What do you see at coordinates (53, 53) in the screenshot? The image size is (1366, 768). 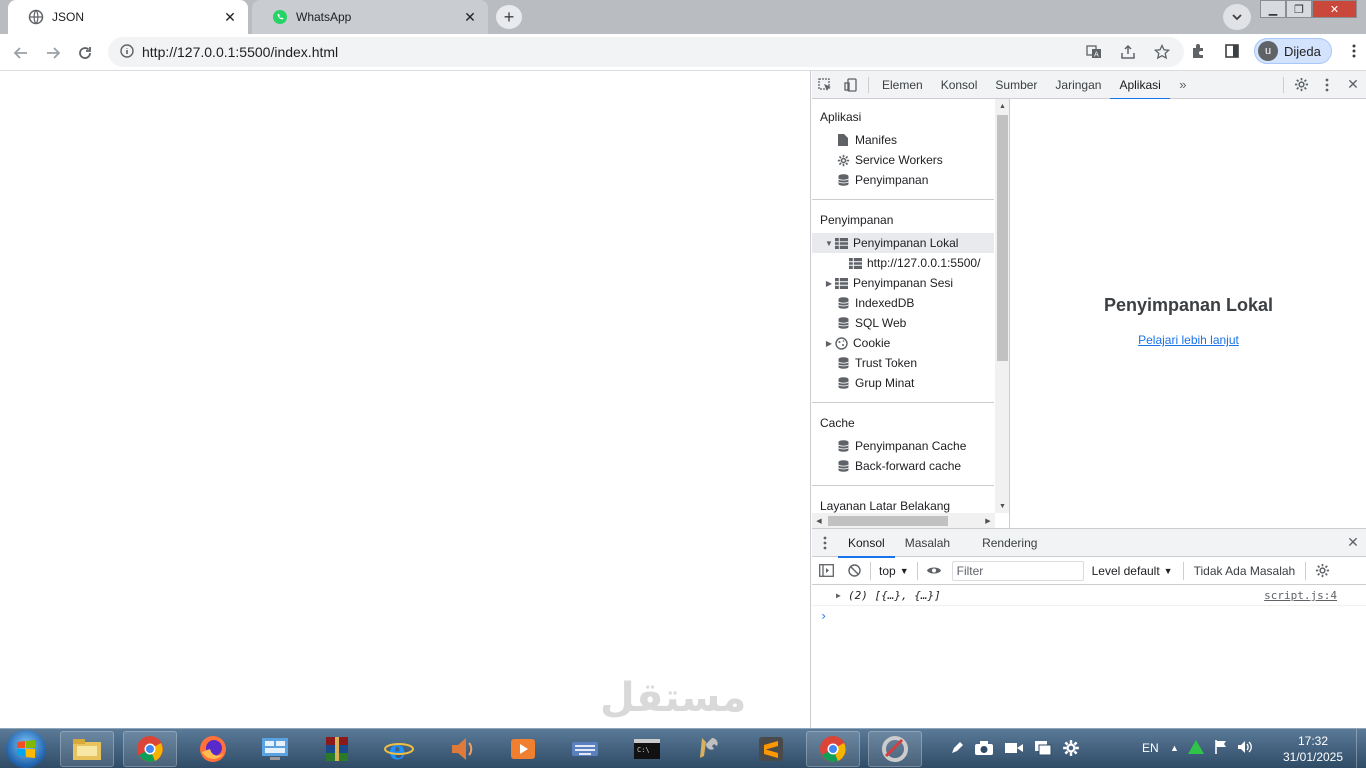 I see `forward-button` at bounding box center [53, 53].